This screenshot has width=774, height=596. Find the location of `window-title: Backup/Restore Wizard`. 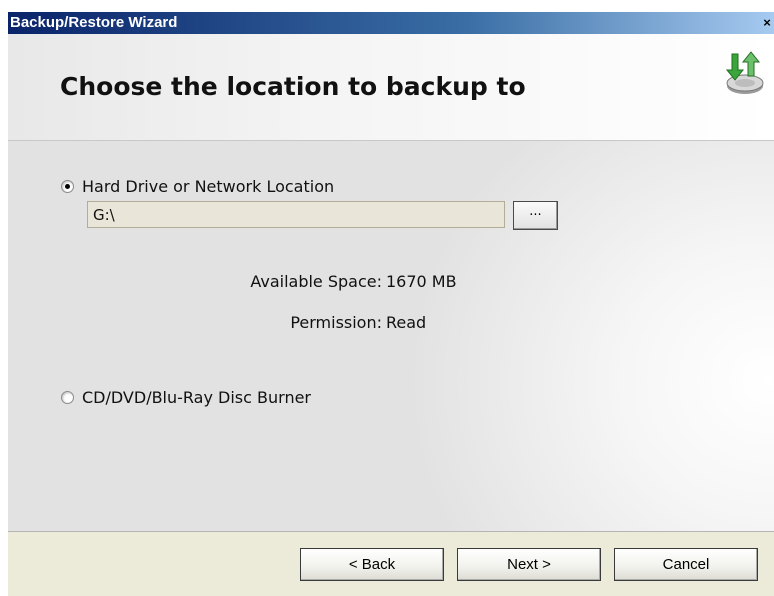

window-title: Backup/Restore Wizard is located at coordinates (94, 22).